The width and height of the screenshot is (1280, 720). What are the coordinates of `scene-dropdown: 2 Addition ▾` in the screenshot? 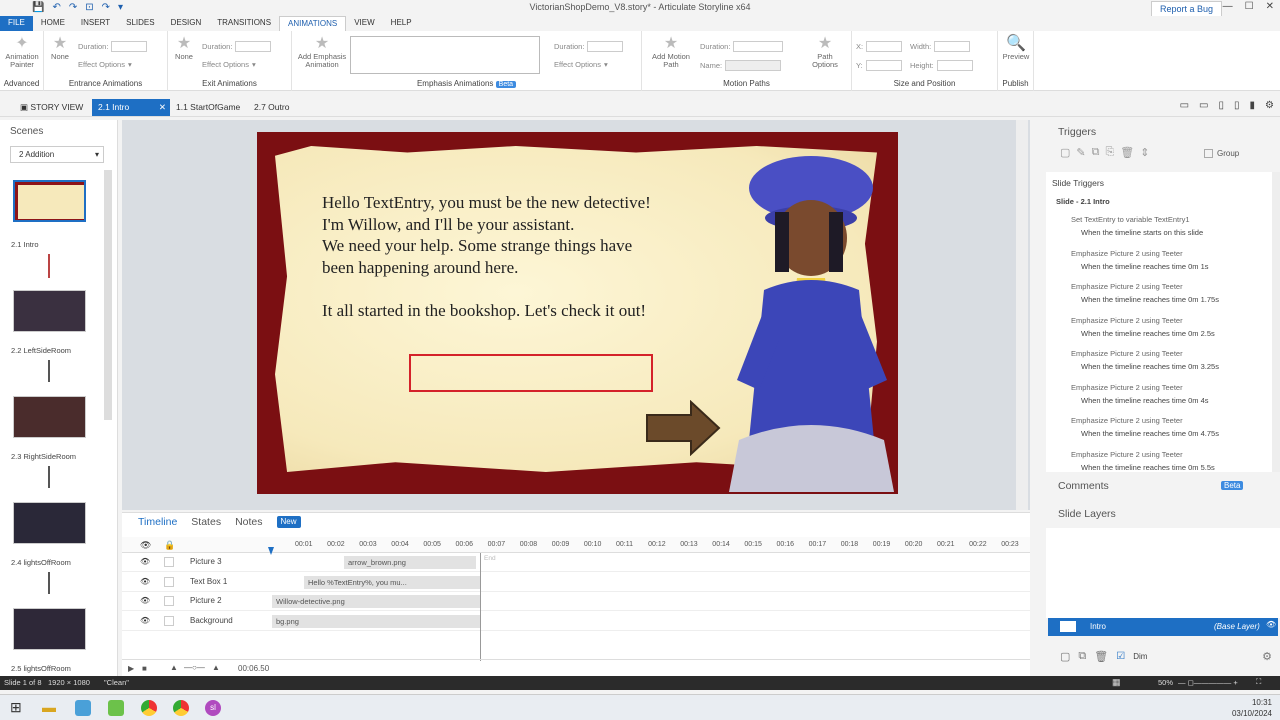 It's located at (57, 154).